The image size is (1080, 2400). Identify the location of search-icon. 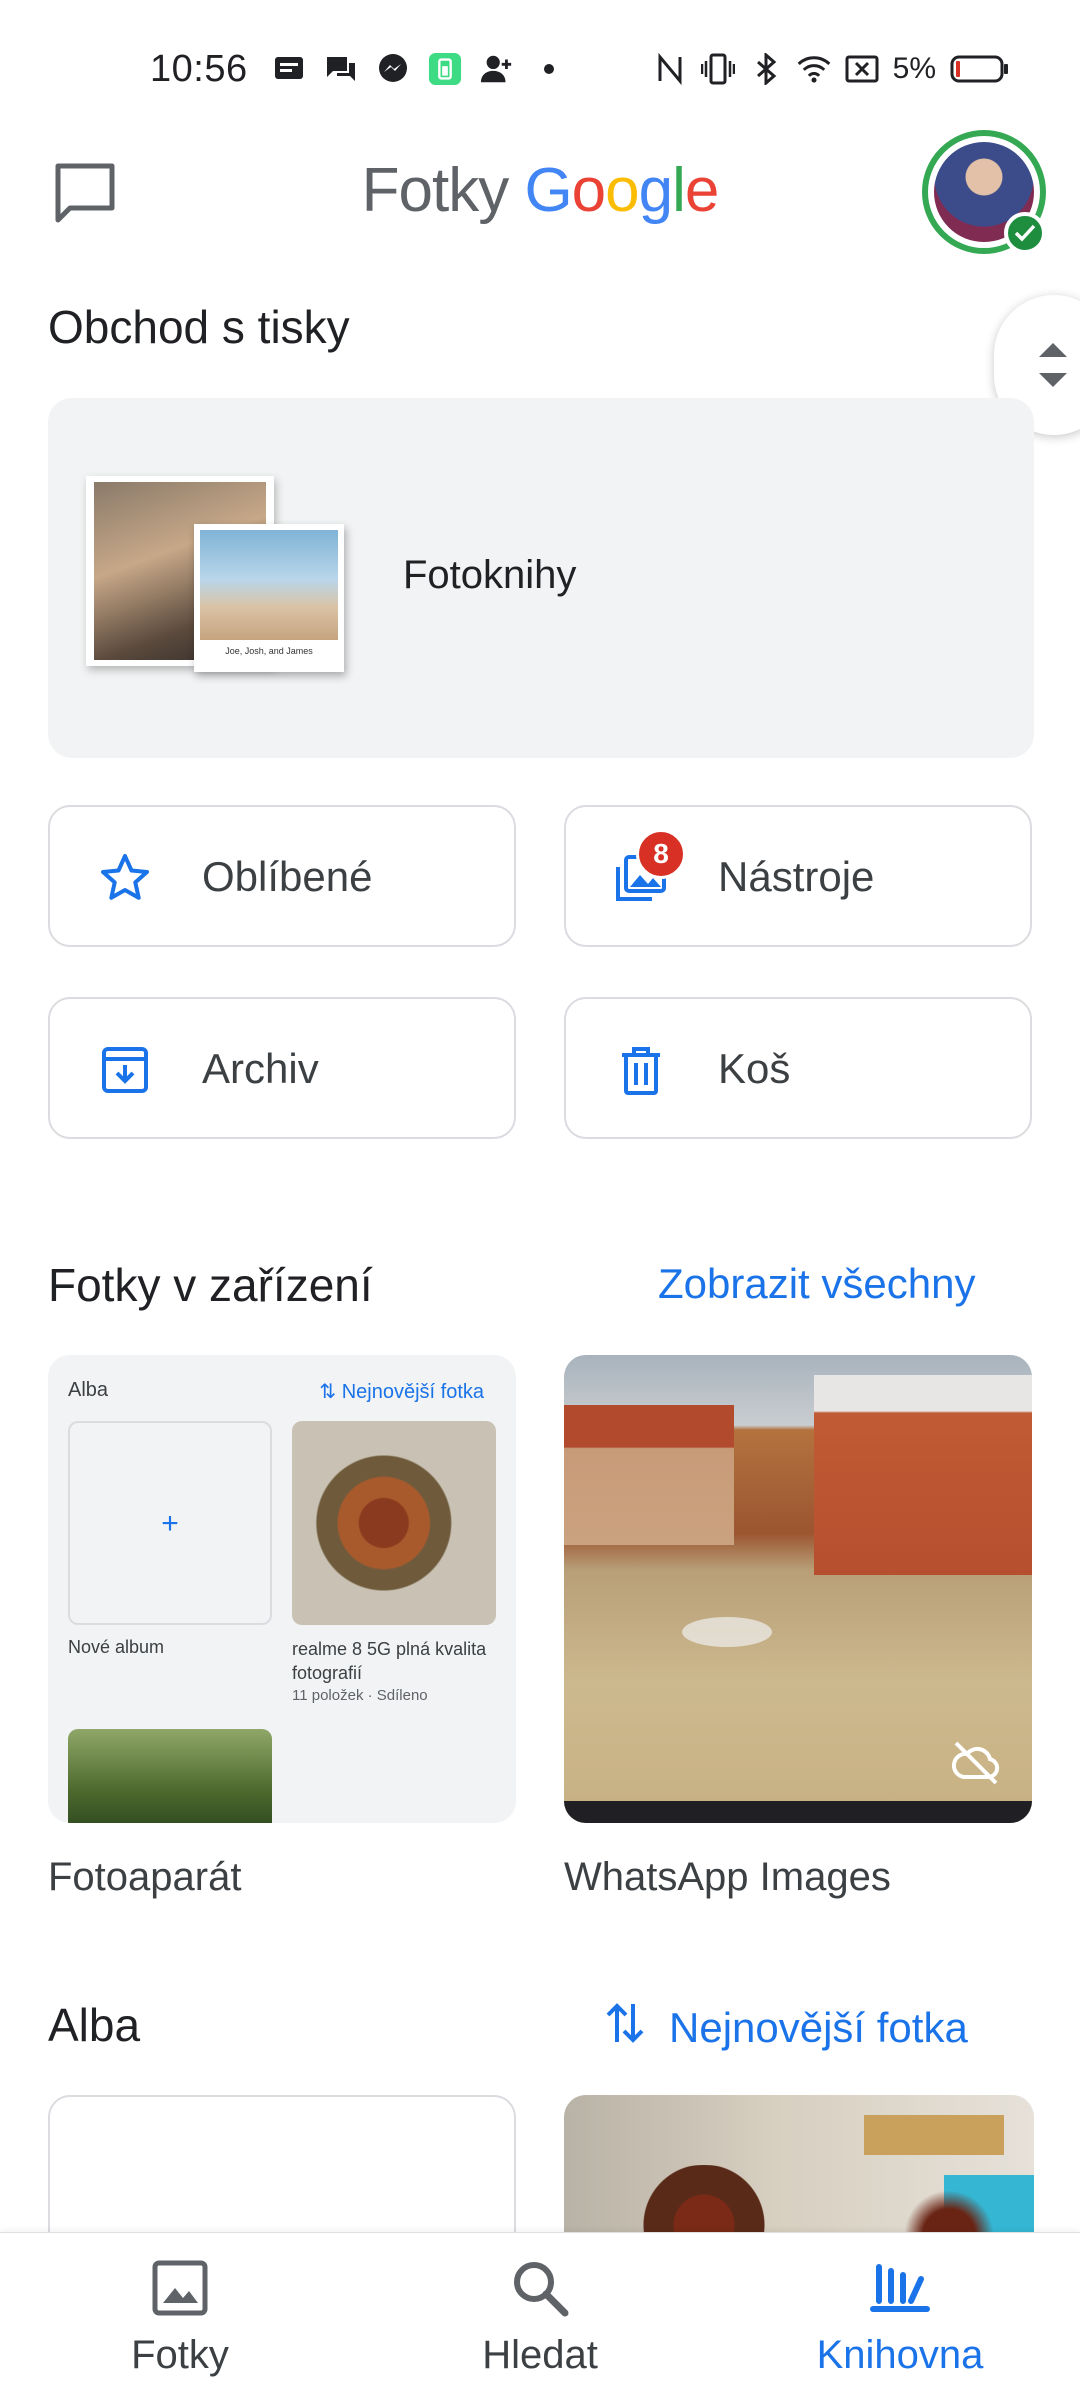
(540, 2288).